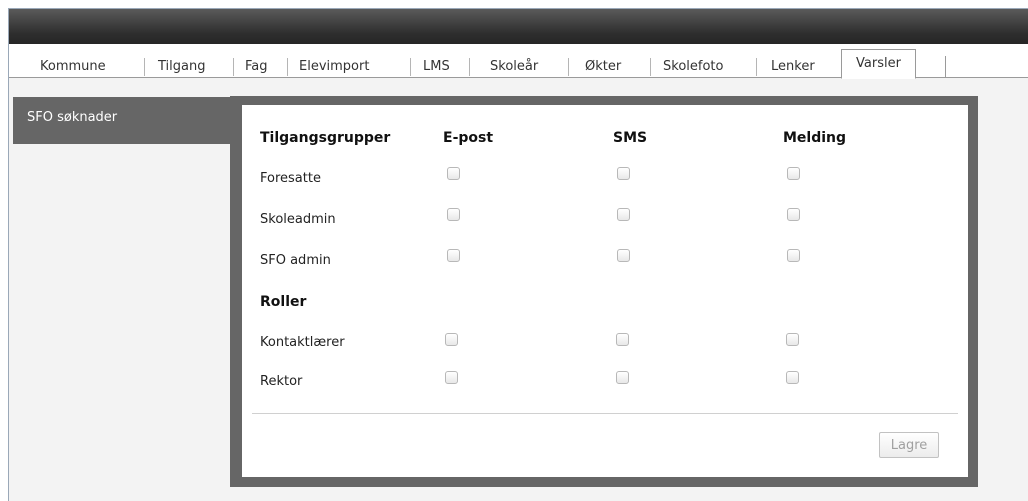 The height and width of the screenshot is (501, 1028). Describe the element at coordinates (453, 214) in the screenshot. I see `checkbox-skoleadmin-email` at that location.